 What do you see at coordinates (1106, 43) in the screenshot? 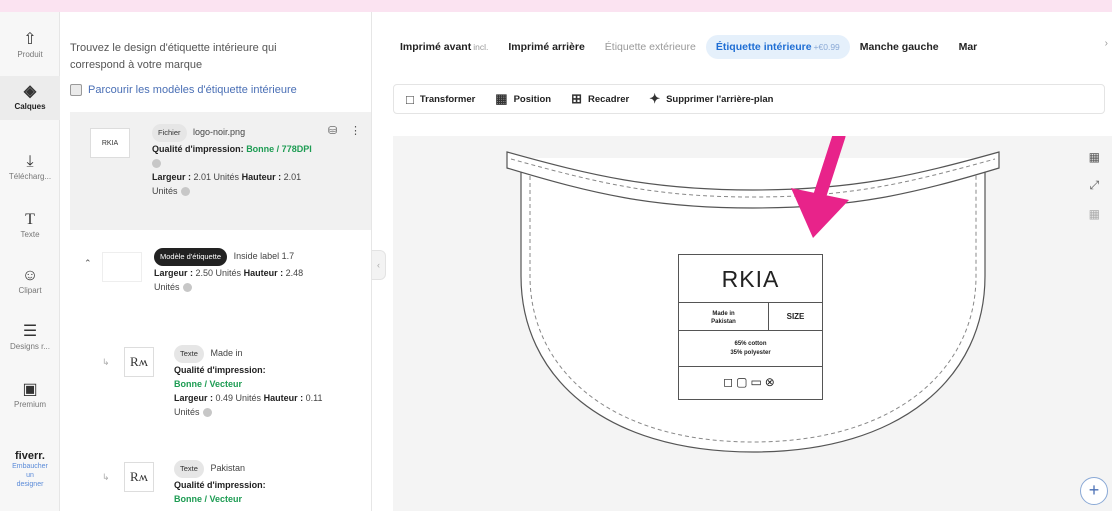
I see `tabs-scroll-right-icon: ›` at bounding box center [1106, 43].